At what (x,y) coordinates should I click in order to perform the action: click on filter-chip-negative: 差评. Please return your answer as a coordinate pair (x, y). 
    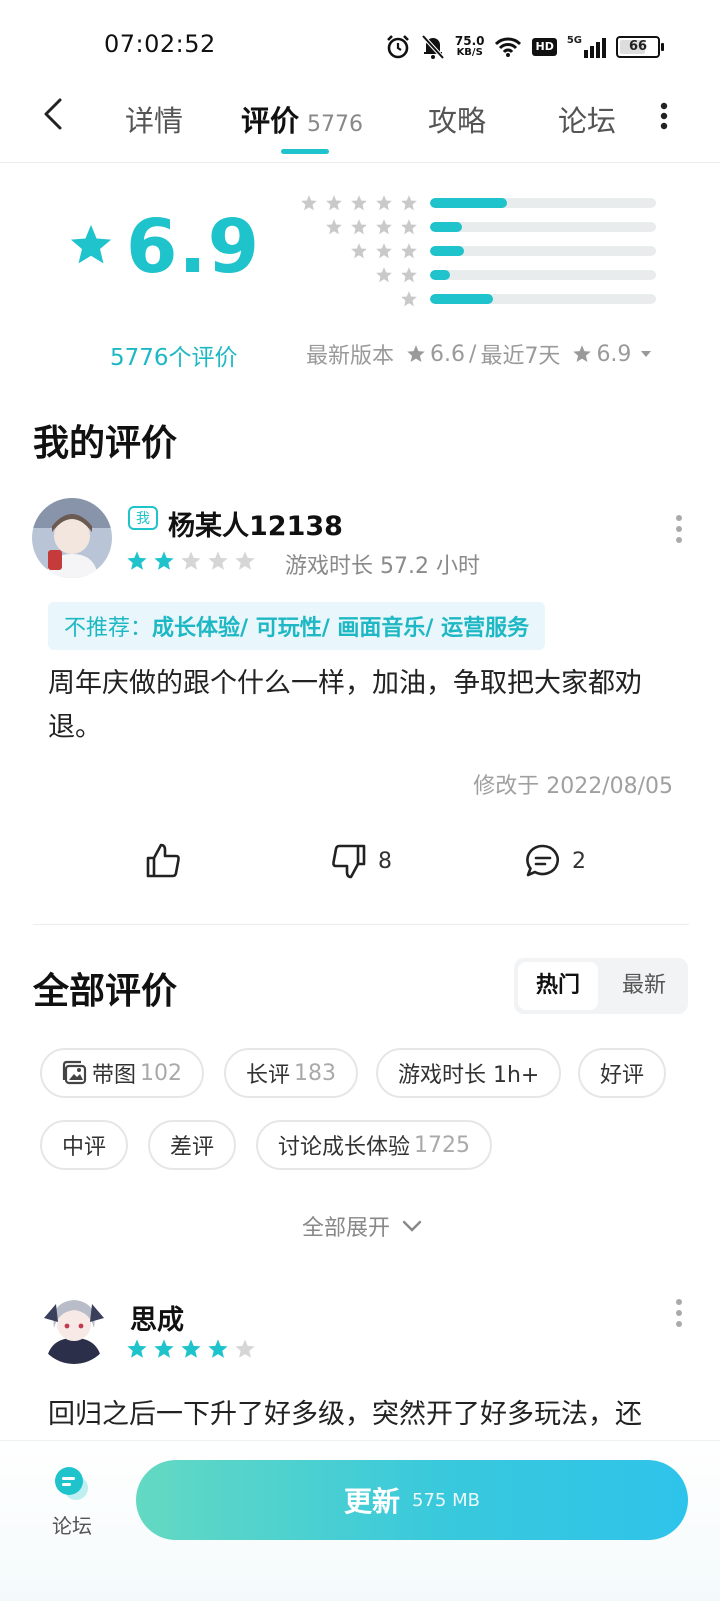
    Looking at the image, I should click on (192, 1145).